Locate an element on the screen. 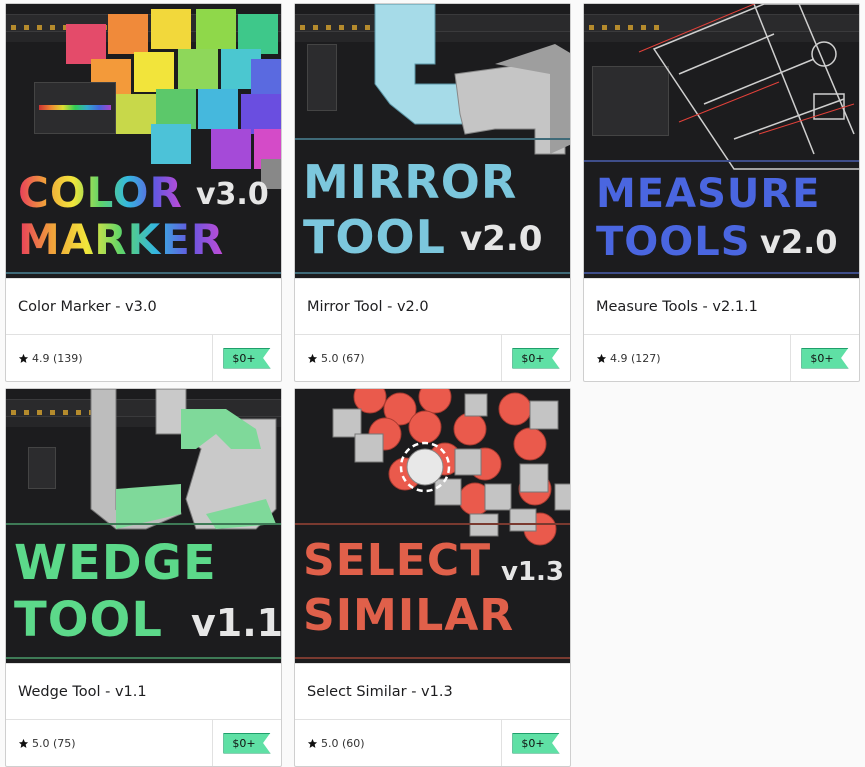 The height and width of the screenshot is (767, 865). banner-line-1: MIRROR is located at coordinates (410, 182).